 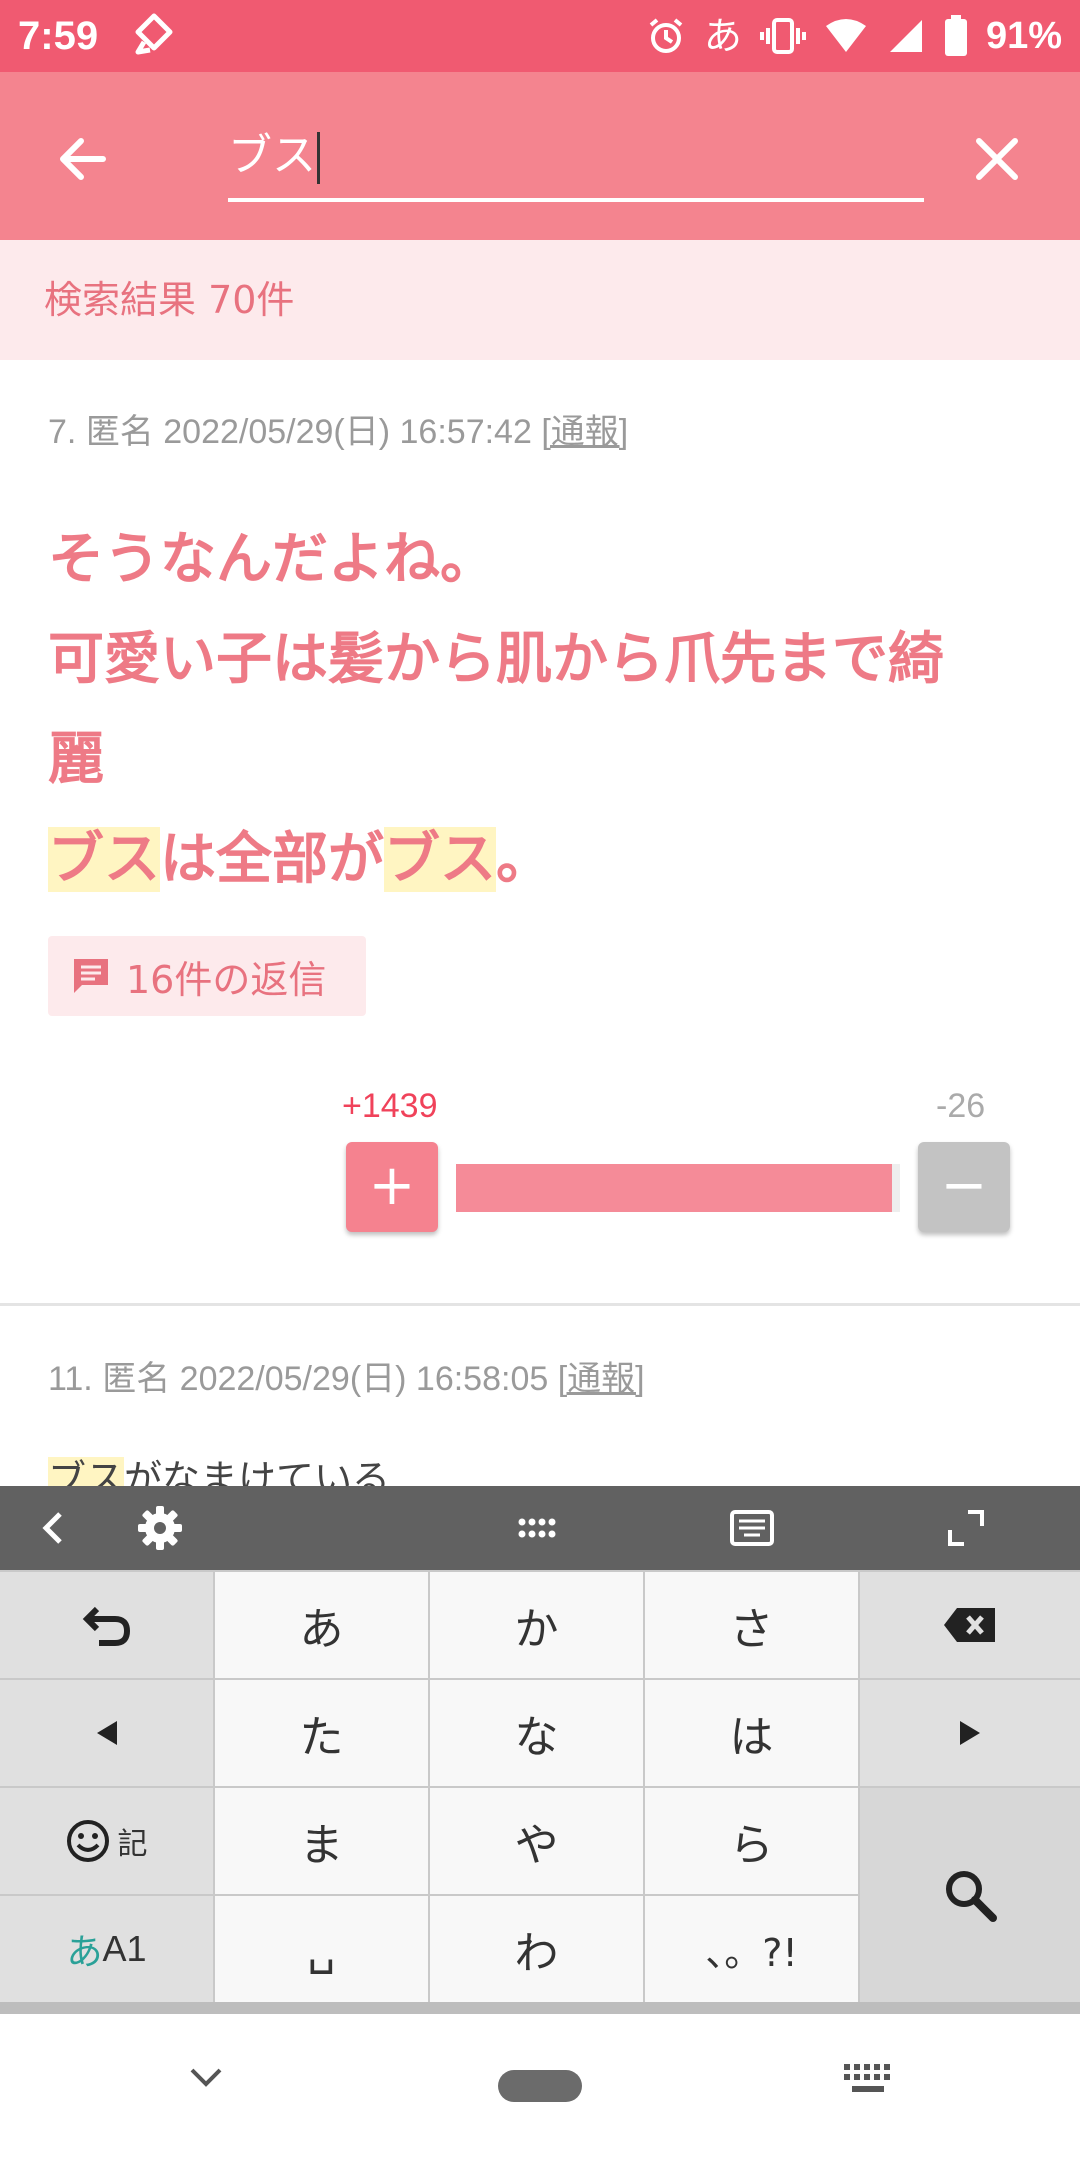 What do you see at coordinates (272, 559) in the screenshot?
I see `comment-text: そうなんだよね。` at bounding box center [272, 559].